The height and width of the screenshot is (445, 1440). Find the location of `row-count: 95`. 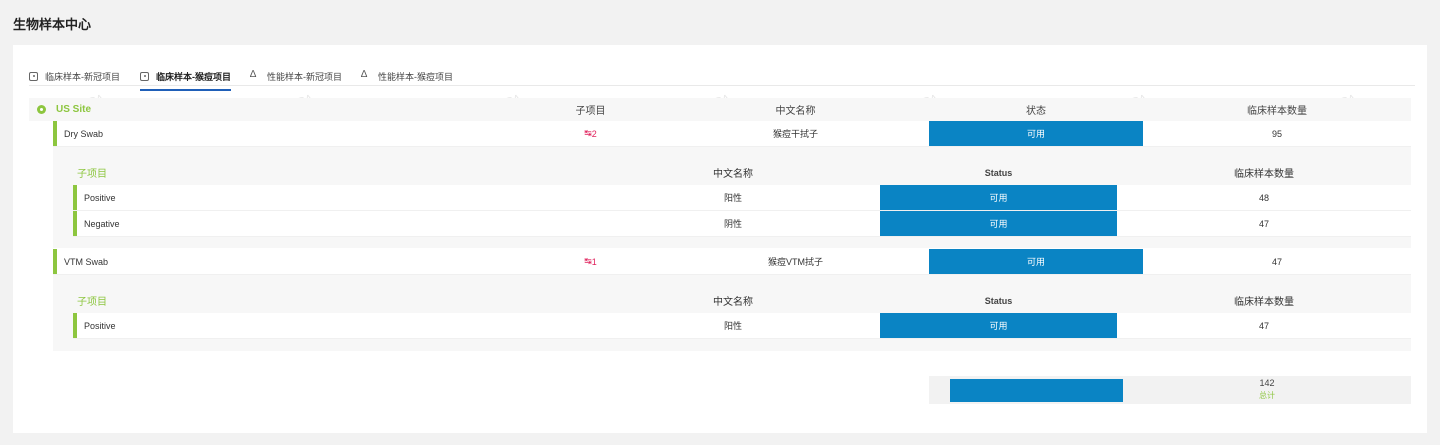

row-count: 95 is located at coordinates (1276, 133).